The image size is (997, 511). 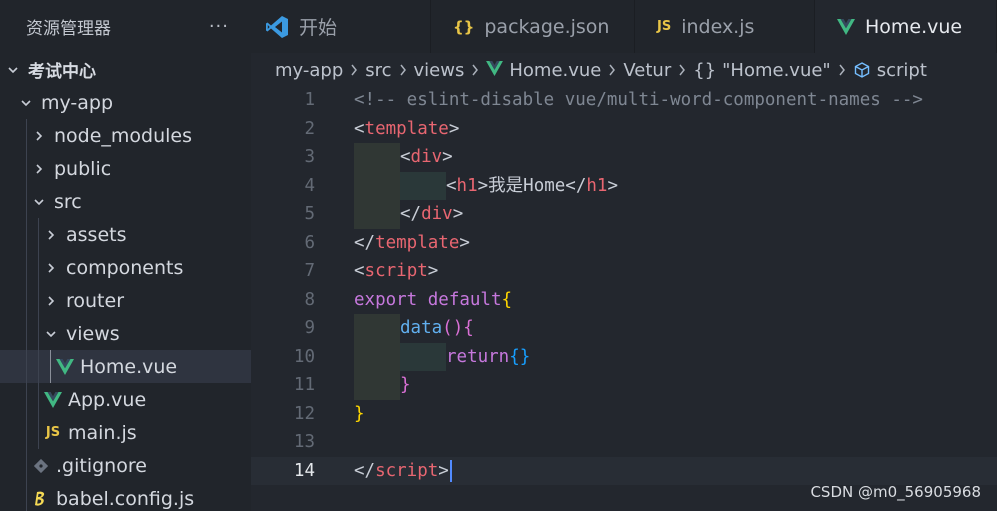 What do you see at coordinates (624, 357) in the screenshot?
I see `code-line: 10 return{}` at bounding box center [624, 357].